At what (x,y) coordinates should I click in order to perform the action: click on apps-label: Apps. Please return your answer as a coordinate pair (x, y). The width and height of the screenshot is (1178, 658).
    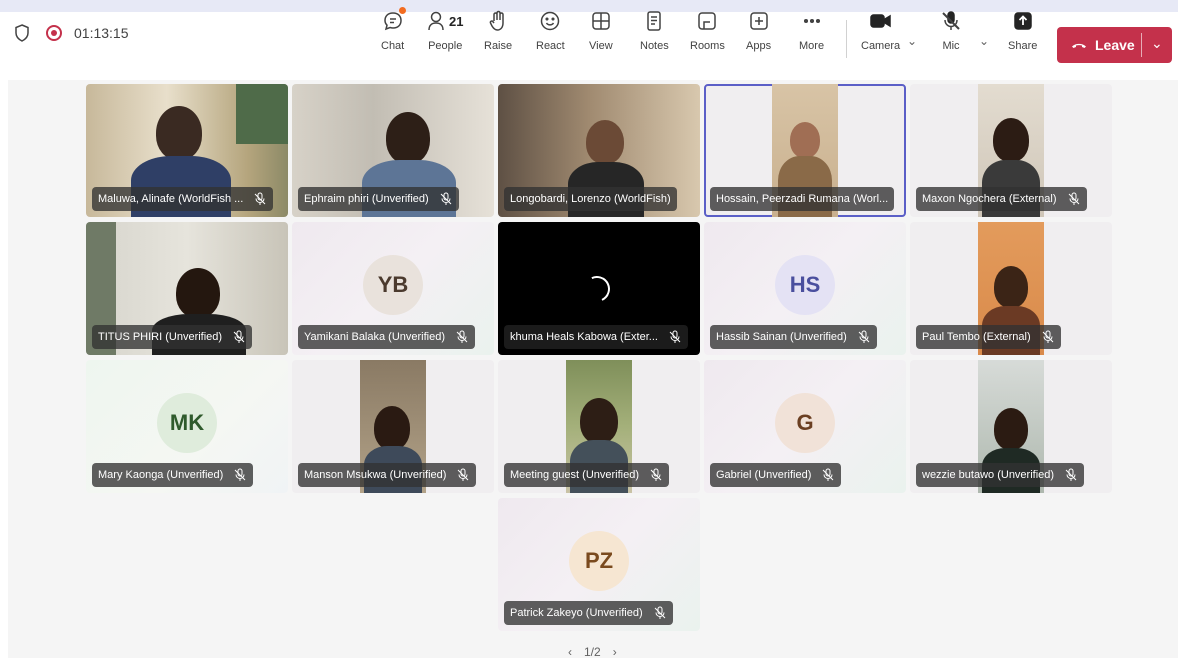
    Looking at the image, I should click on (759, 46).